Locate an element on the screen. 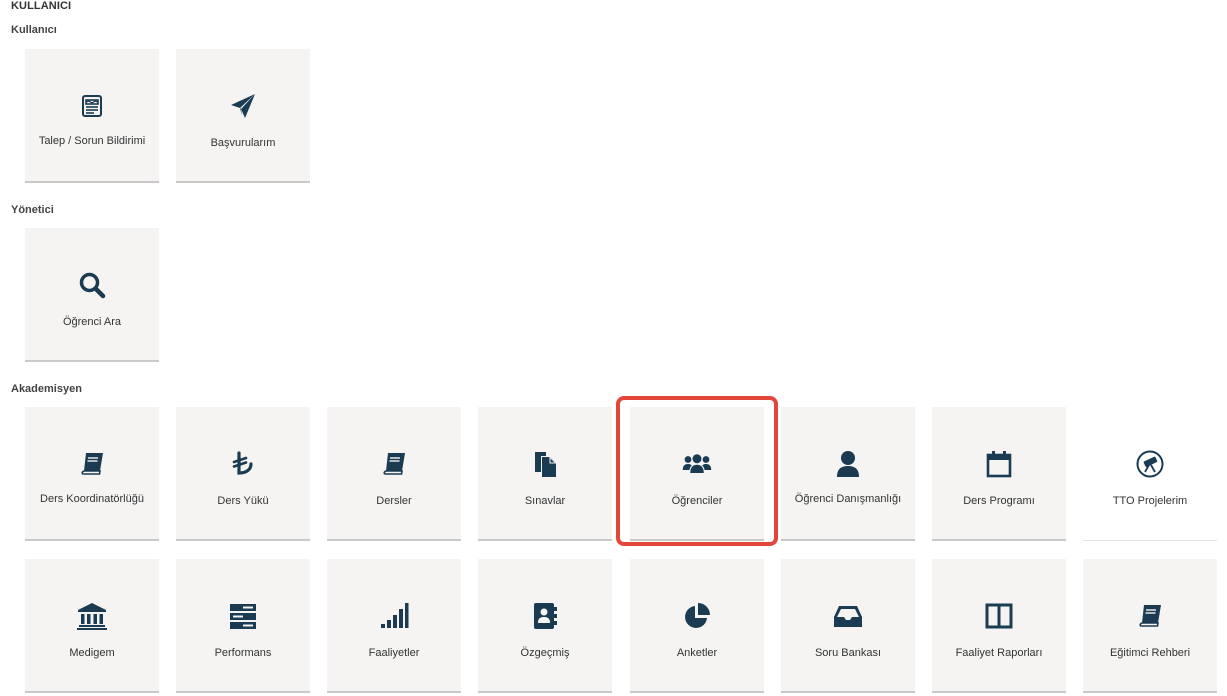  tile-performans: Performans is located at coordinates (243, 626).